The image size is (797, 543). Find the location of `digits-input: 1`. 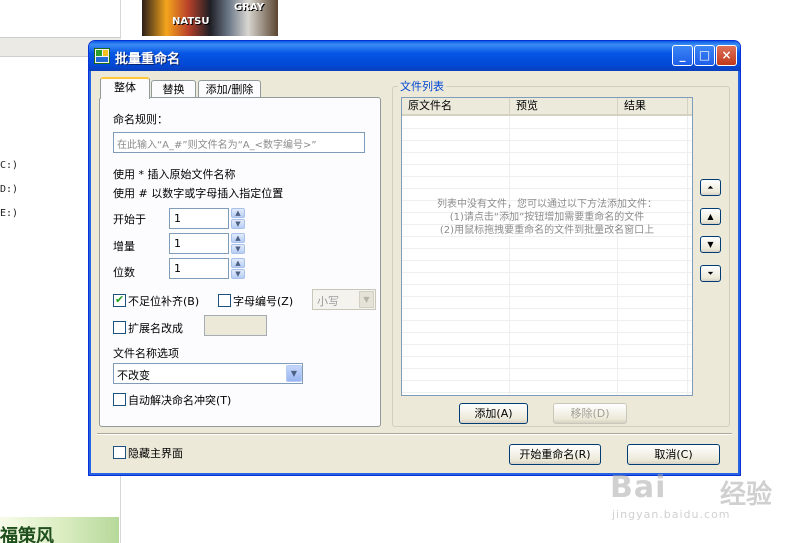

digits-input: 1 is located at coordinates (199, 268).